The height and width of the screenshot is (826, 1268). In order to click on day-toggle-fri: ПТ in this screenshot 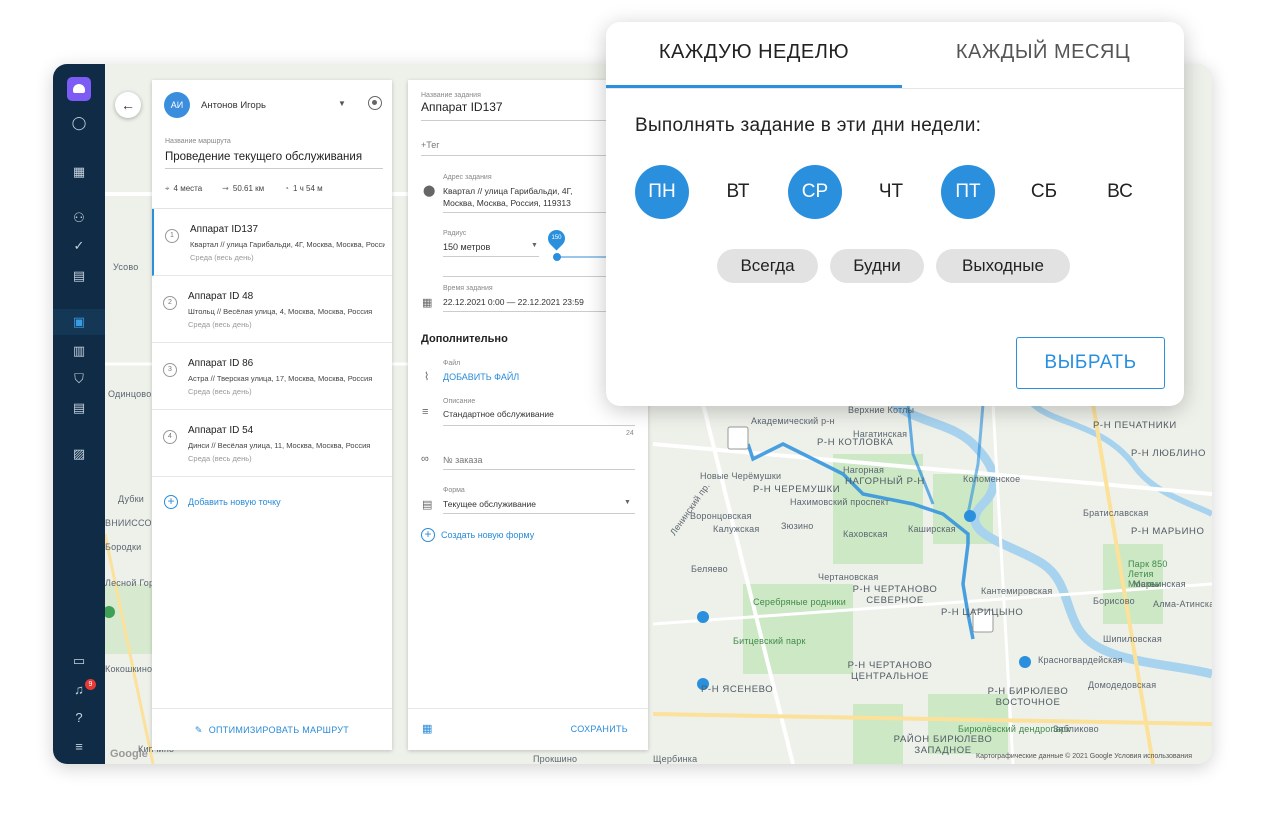, I will do `click(968, 192)`.